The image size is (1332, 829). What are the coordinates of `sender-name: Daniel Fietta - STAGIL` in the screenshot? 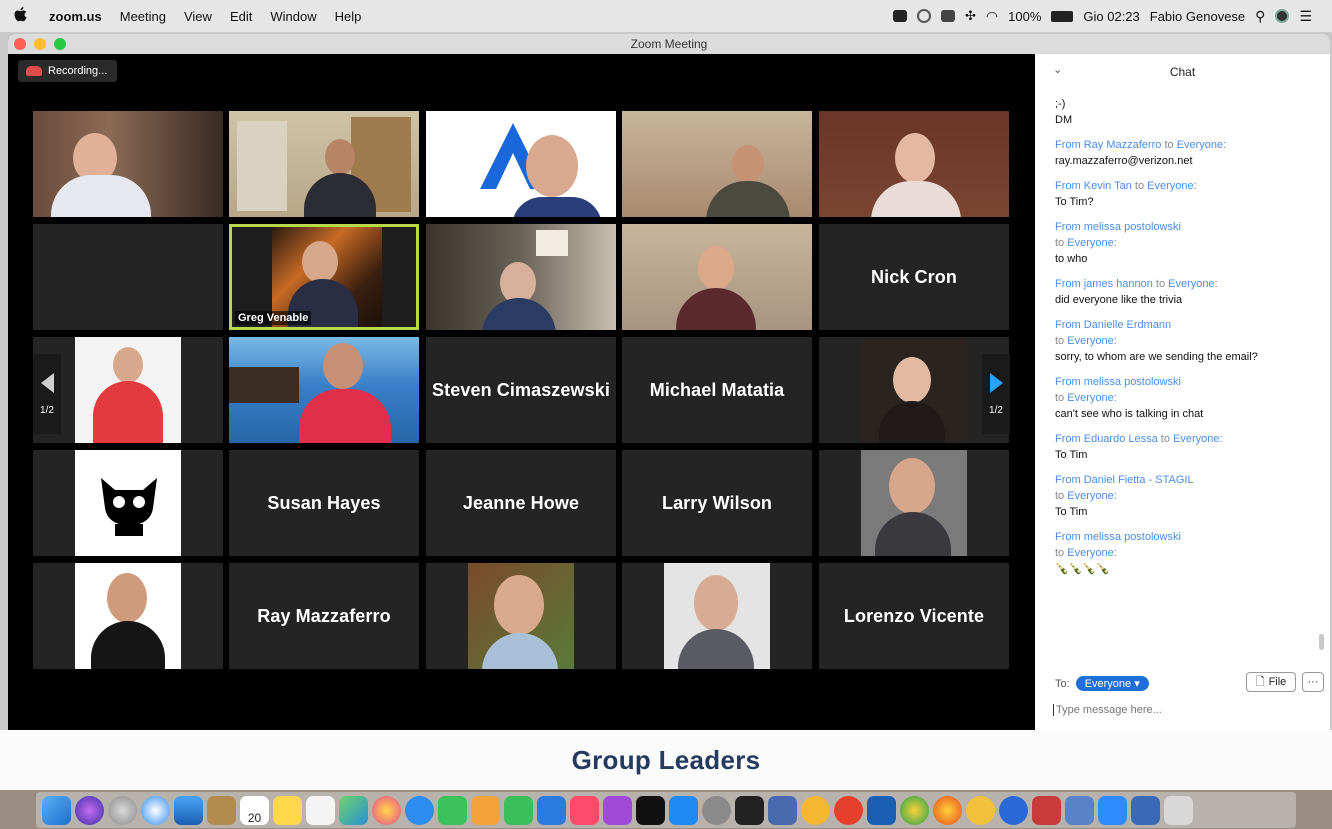 It's located at (1139, 480).